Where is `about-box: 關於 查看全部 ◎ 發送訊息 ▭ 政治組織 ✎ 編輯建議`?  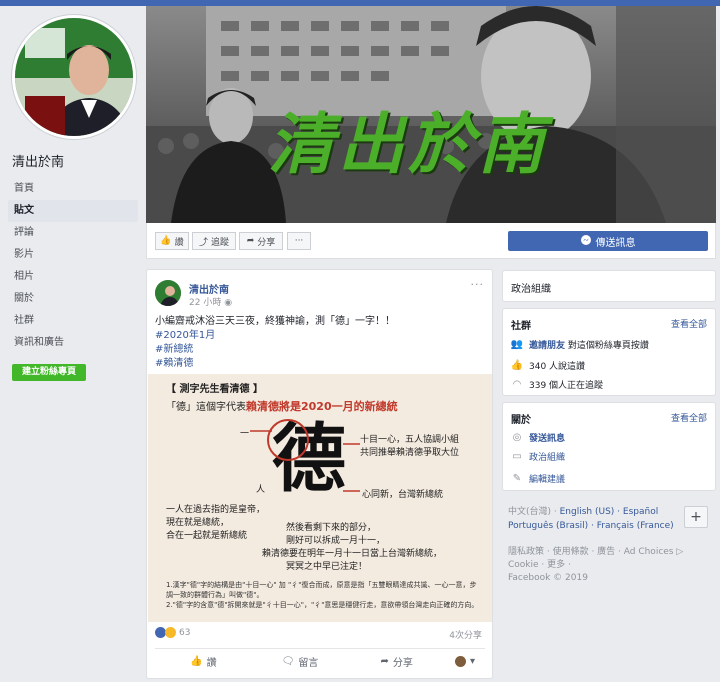
about-box: 關於 查看全部 ◎ 發送訊息 ▭ 政治組織 ✎ 編輯建議 is located at coordinates (609, 446).